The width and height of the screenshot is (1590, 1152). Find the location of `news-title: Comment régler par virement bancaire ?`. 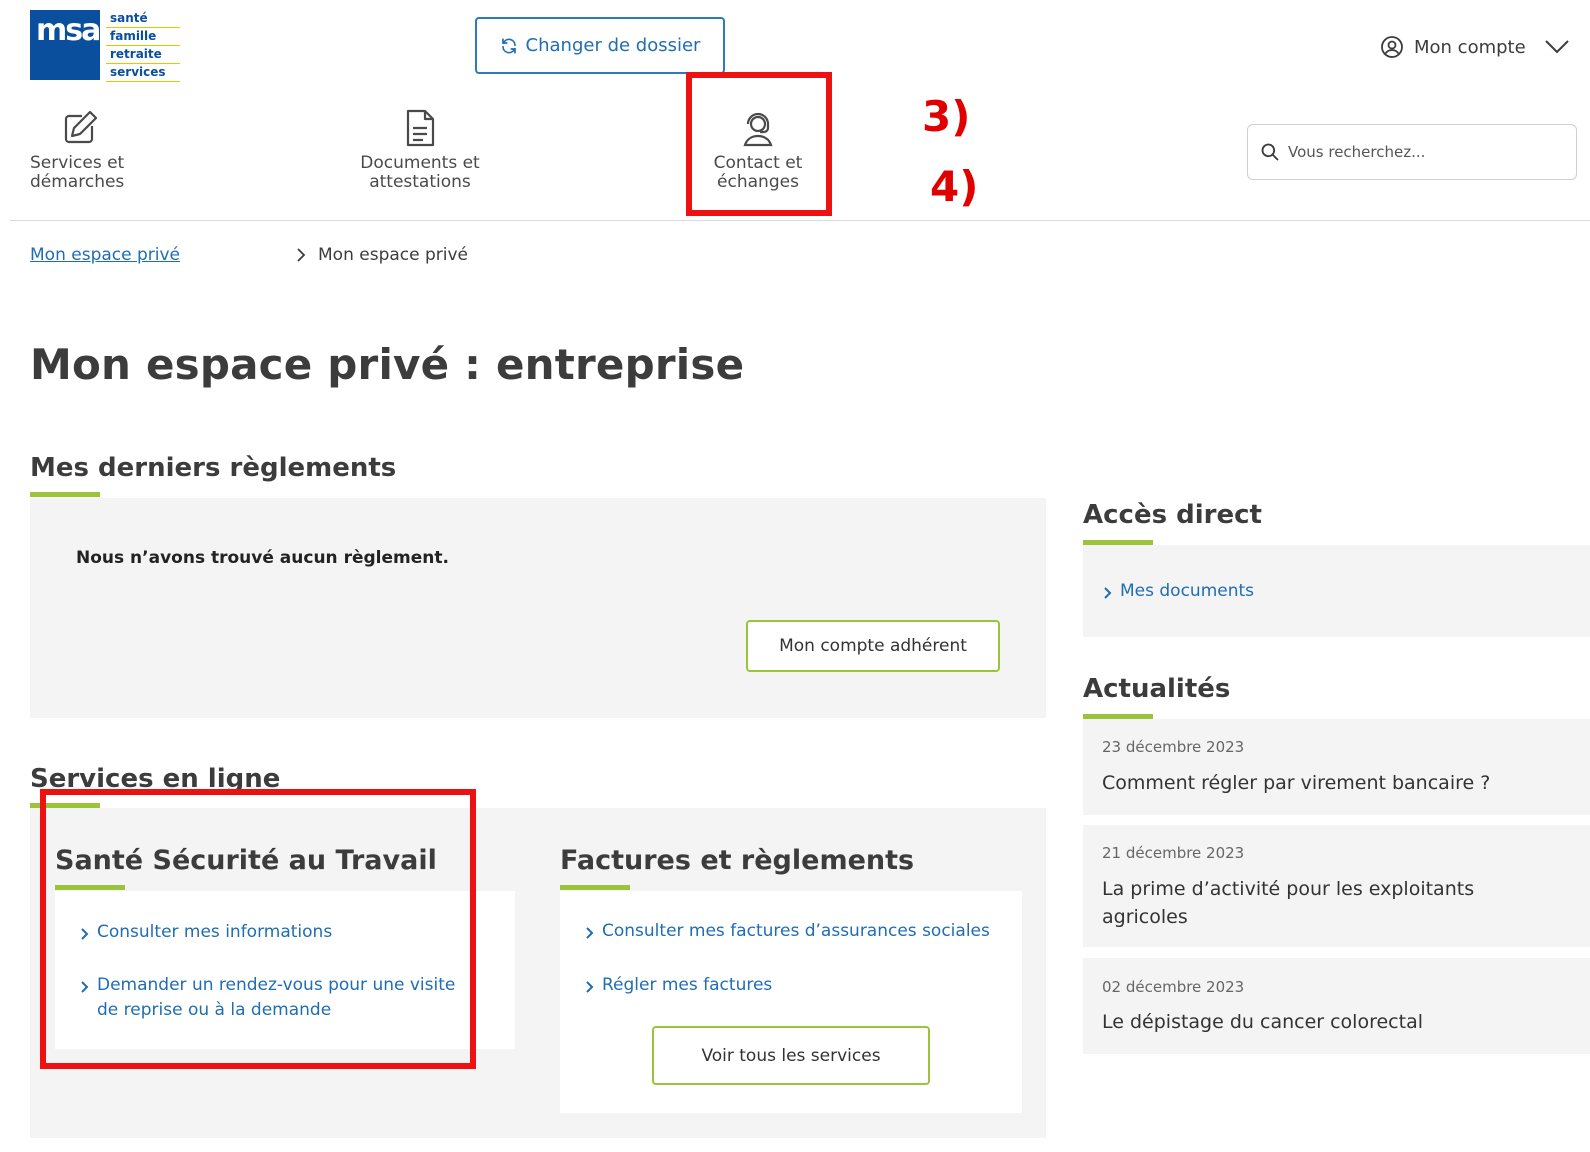

news-title: Comment régler par virement bancaire ? is located at coordinates (1337, 783).